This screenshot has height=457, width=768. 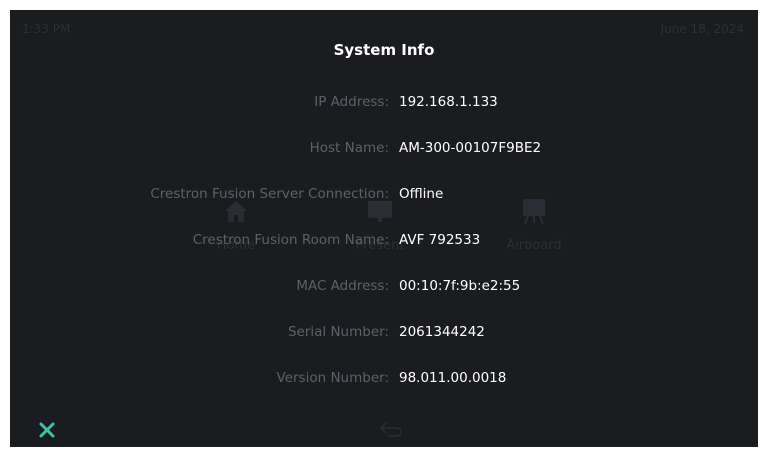 What do you see at coordinates (442, 332) in the screenshot?
I see `serial-number-value: 2061344242` at bounding box center [442, 332].